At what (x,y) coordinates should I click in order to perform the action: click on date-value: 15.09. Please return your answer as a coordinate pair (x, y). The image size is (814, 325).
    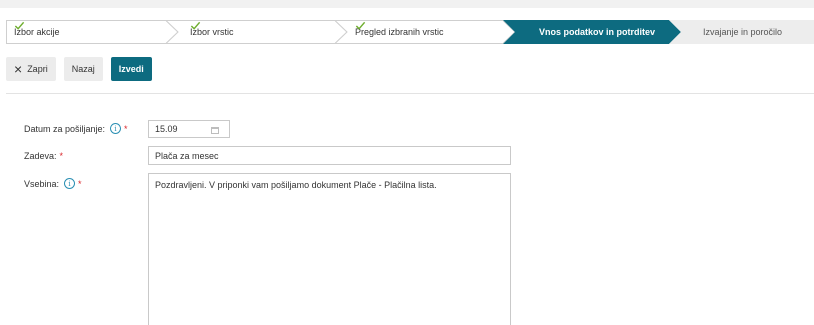
    Looking at the image, I should click on (166, 129).